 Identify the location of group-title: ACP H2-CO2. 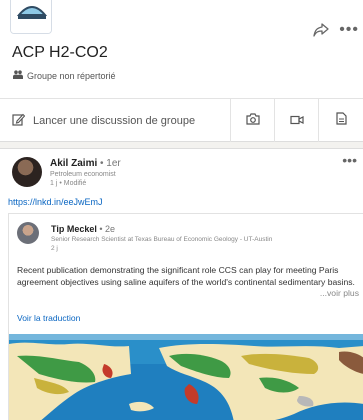
(60, 52).